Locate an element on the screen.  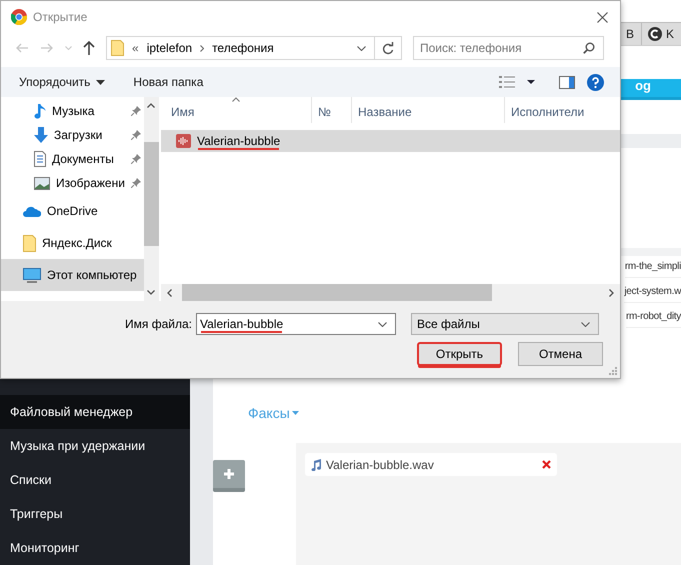
column-header: № is located at coordinates (332, 110).